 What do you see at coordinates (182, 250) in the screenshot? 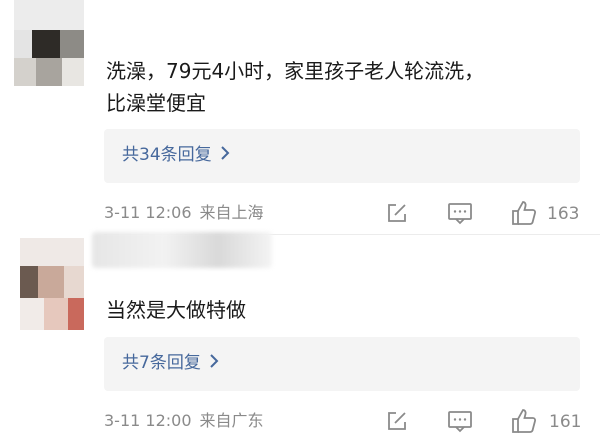
I see `username-obscured` at bounding box center [182, 250].